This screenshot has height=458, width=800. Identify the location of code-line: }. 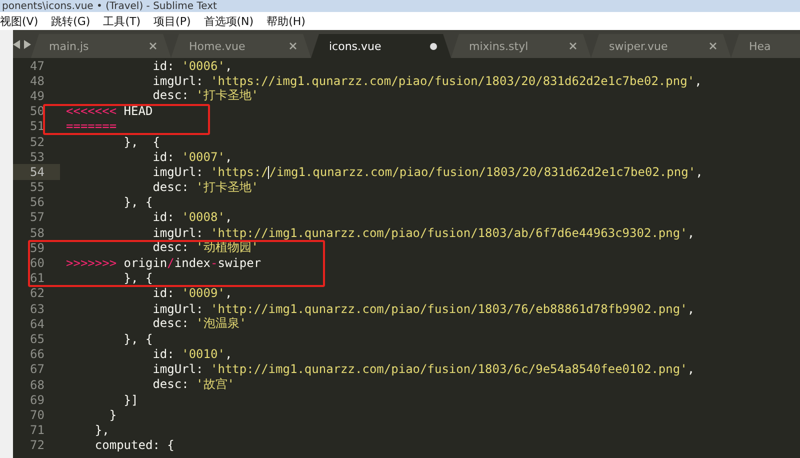
(112, 415).